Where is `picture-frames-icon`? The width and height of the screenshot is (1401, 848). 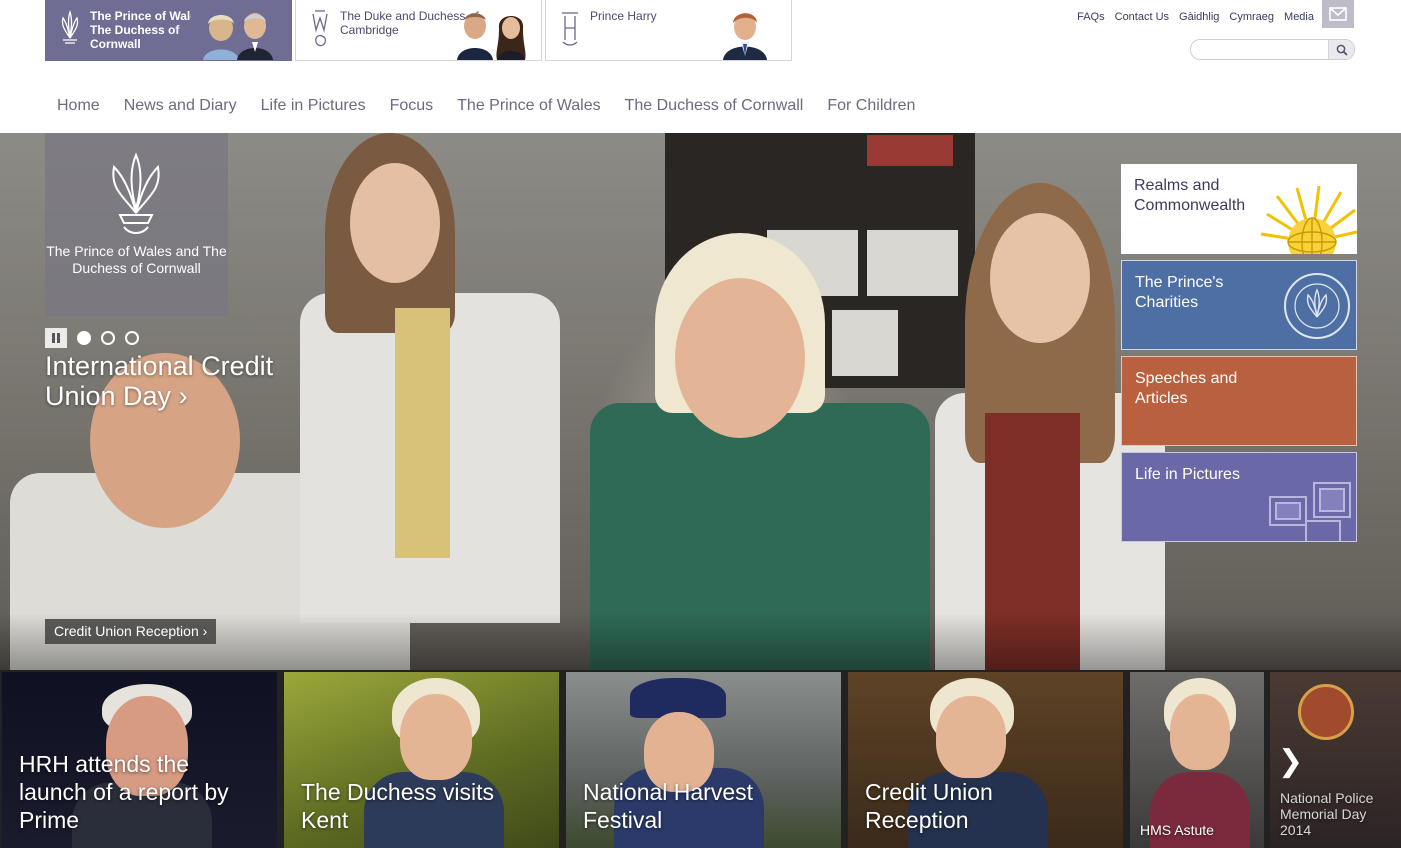 picture-frames-icon is located at coordinates (1310, 511).